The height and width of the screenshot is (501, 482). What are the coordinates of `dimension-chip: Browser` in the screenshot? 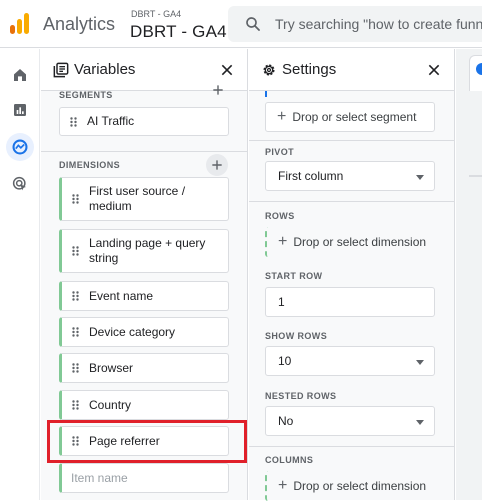 It's located at (144, 368).